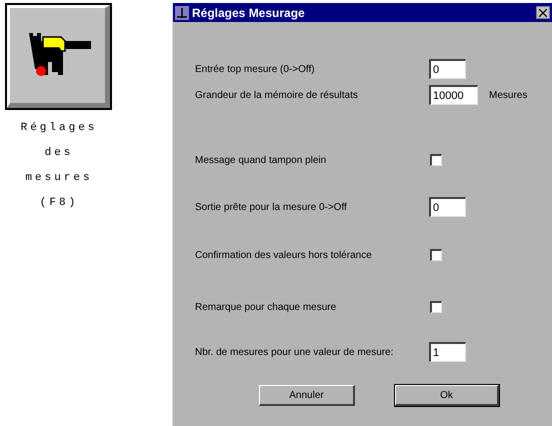  Describe the element at coordinates (508, 95) in the screenshot. I see `unit-label: Mesures` at that location.